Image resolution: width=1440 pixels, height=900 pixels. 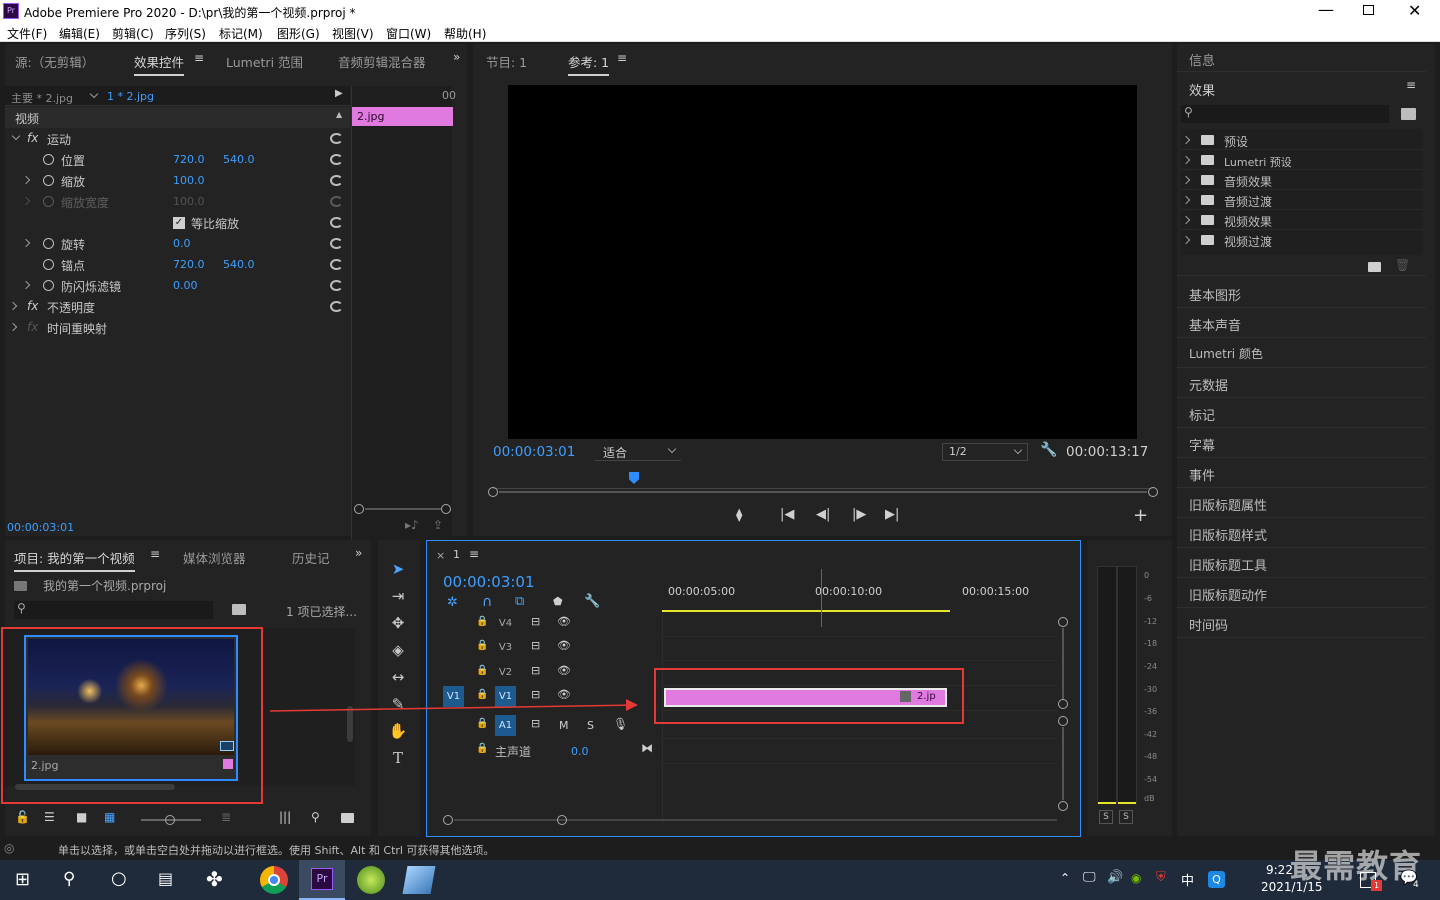 What do you see at coordinates (1216, 879) in the screenshot?
I see `qq-browser-icon: Q` at bounding box center [1216, 879].